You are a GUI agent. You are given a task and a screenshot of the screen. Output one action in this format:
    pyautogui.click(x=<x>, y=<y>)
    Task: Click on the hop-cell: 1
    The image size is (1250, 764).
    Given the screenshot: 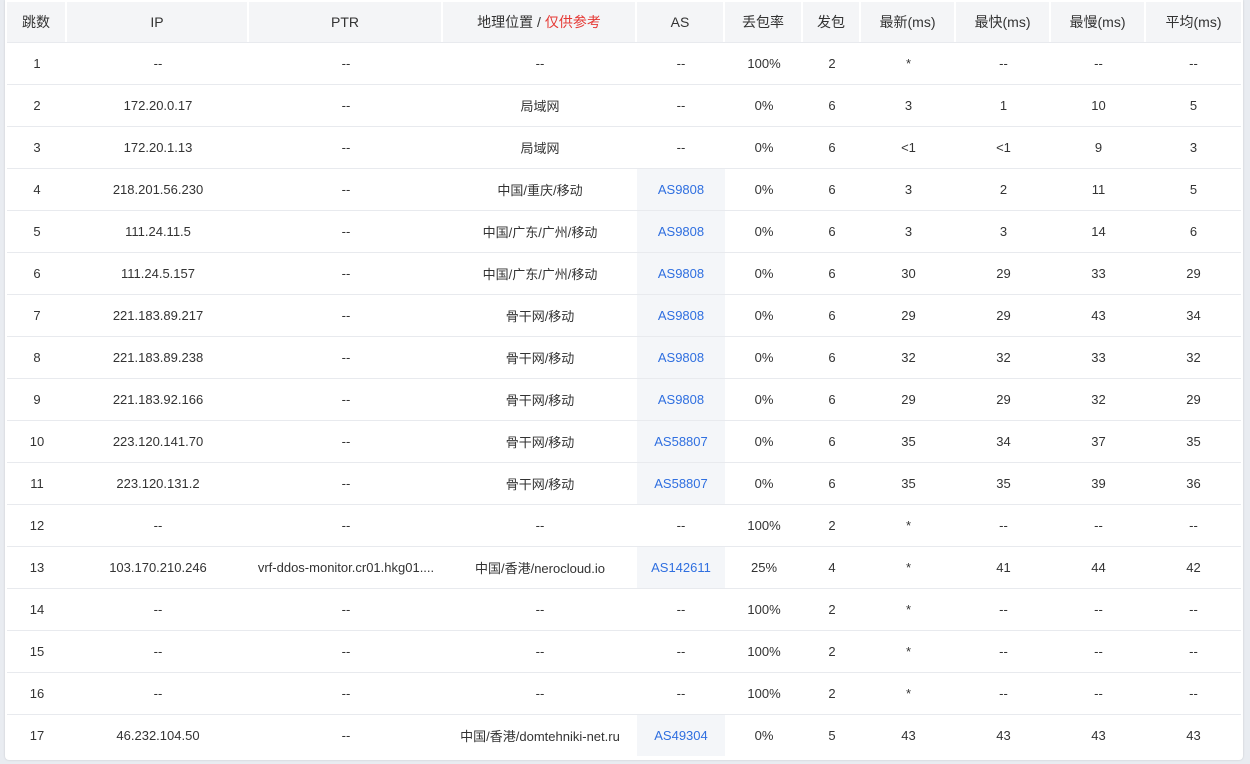 What is the action you would take?
    pyautogui.click(x=37, y=63)
    